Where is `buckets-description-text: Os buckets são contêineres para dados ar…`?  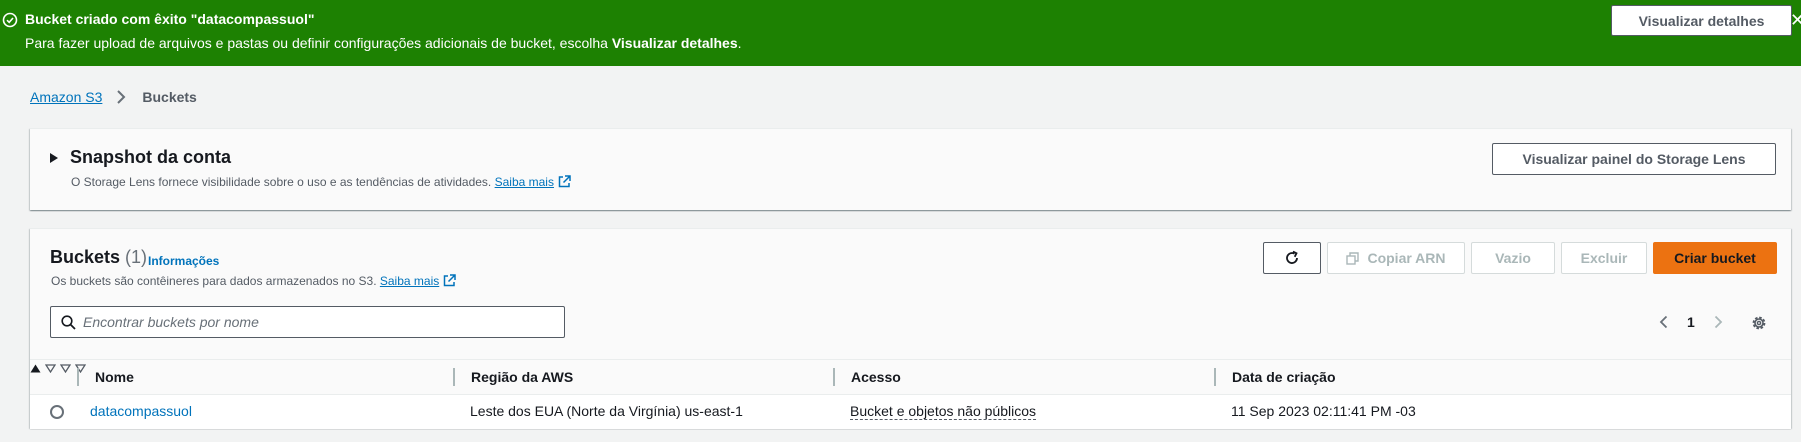 buckets-description-text: Os buckets são contêineres para dados ar… is located at coordinates (214, 281).